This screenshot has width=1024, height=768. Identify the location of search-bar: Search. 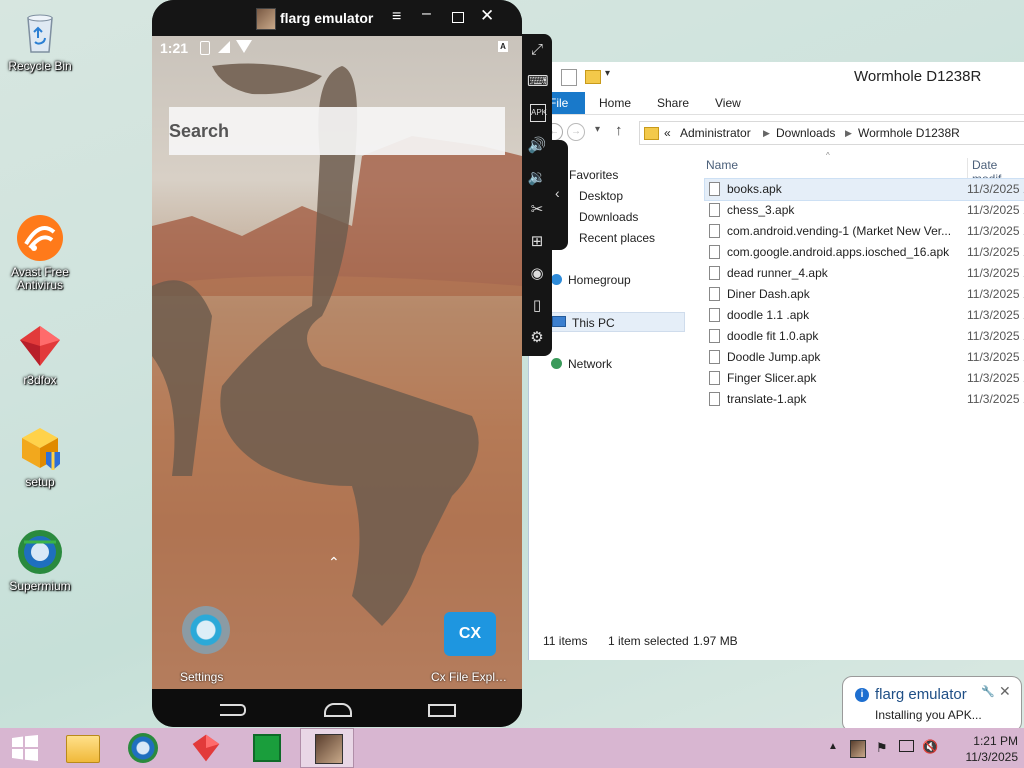
(337, 131).